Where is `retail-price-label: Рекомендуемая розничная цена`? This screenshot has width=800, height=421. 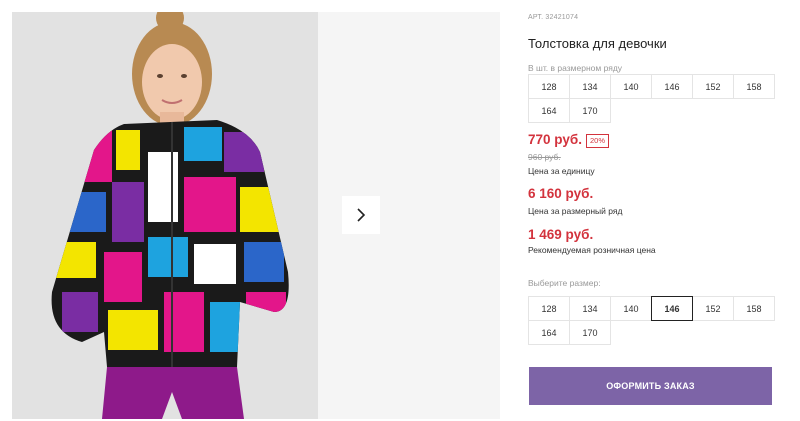 retail-price-label: Рекомендуемая розничная цена is located at coordinates (592, 250).